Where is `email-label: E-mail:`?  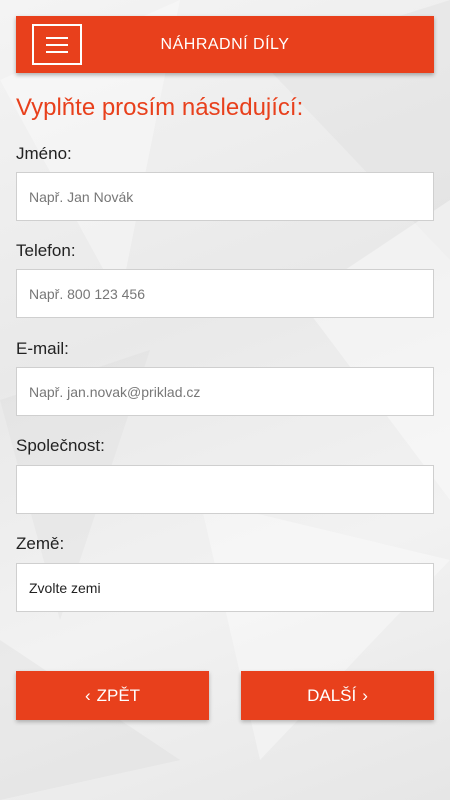 email-label: E-mail: is located at coordinates (42, 348).